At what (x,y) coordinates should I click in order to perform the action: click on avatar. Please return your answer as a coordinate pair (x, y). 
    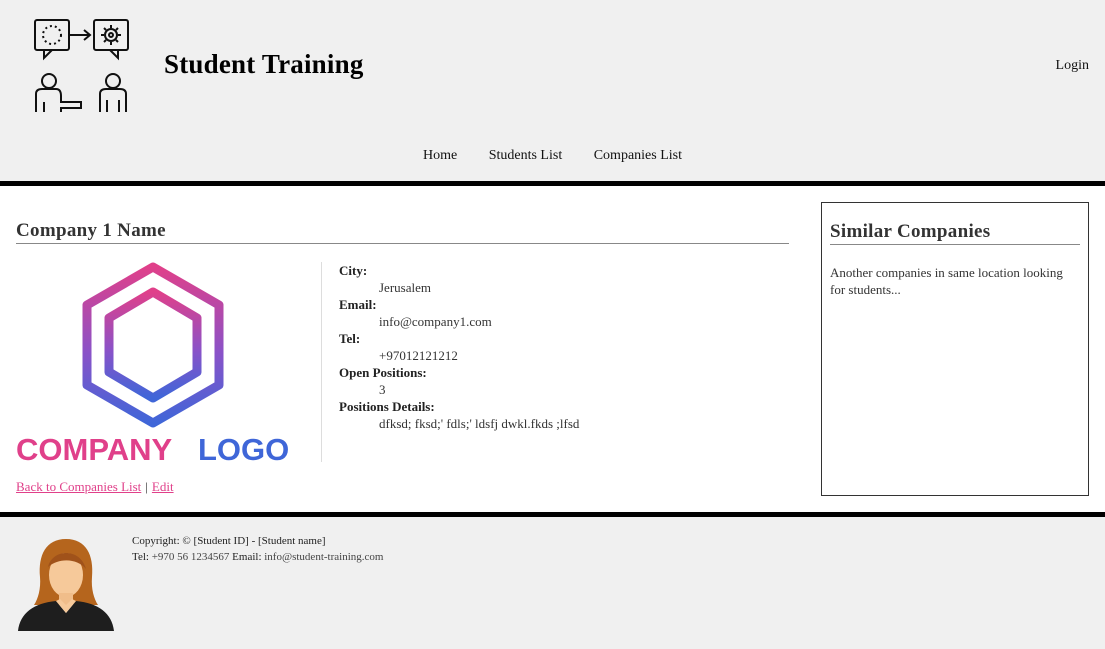
    Looking at the image, I should click on (66, 585).